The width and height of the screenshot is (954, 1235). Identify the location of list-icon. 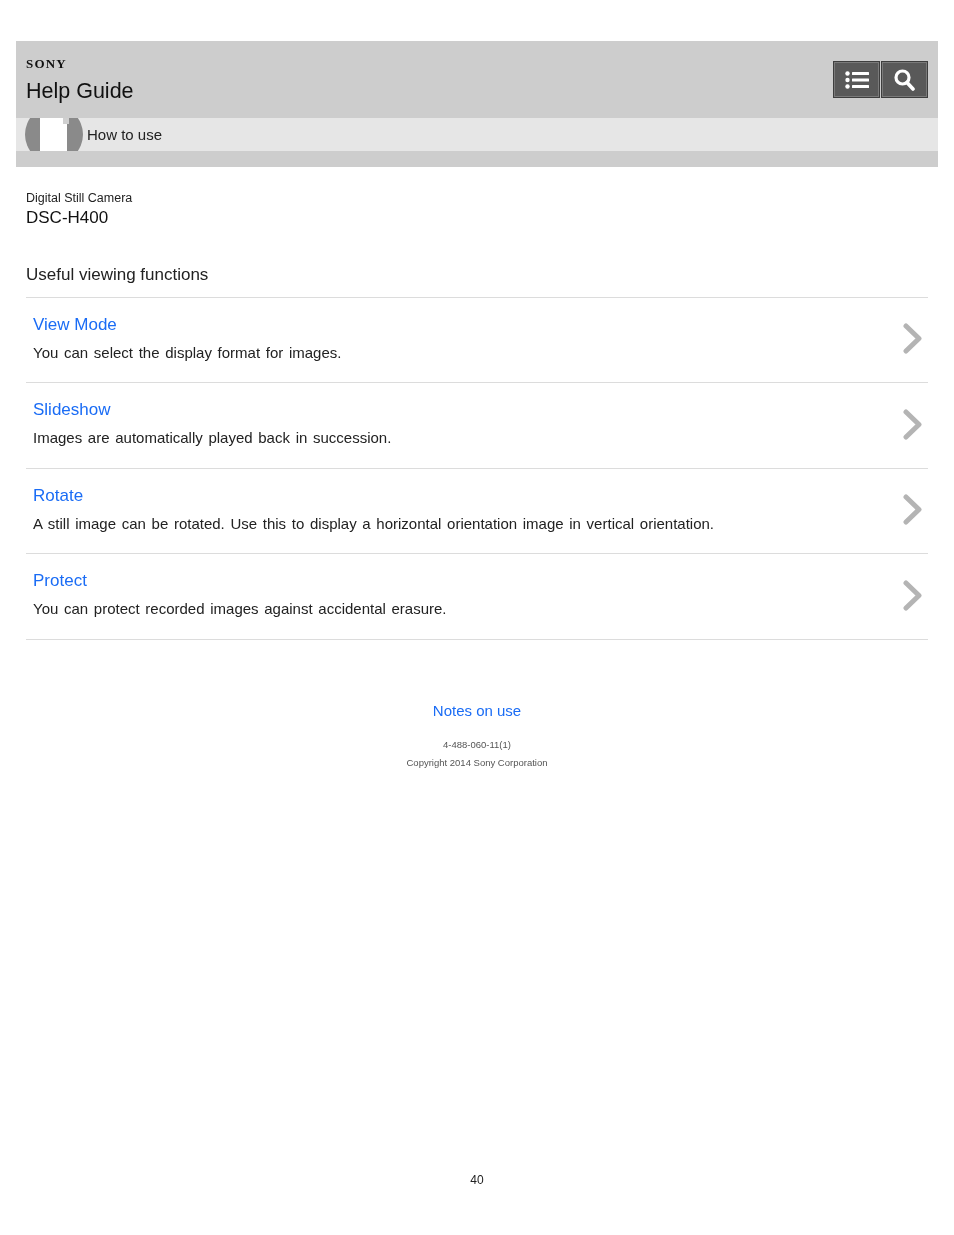
(856, 79).